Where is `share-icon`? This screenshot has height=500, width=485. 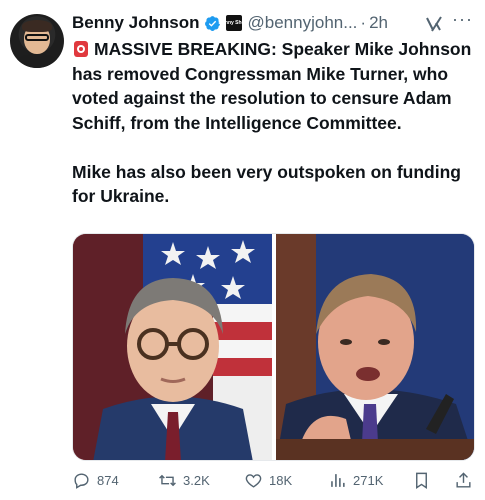
share-icon is located at coordinates (463, 479).